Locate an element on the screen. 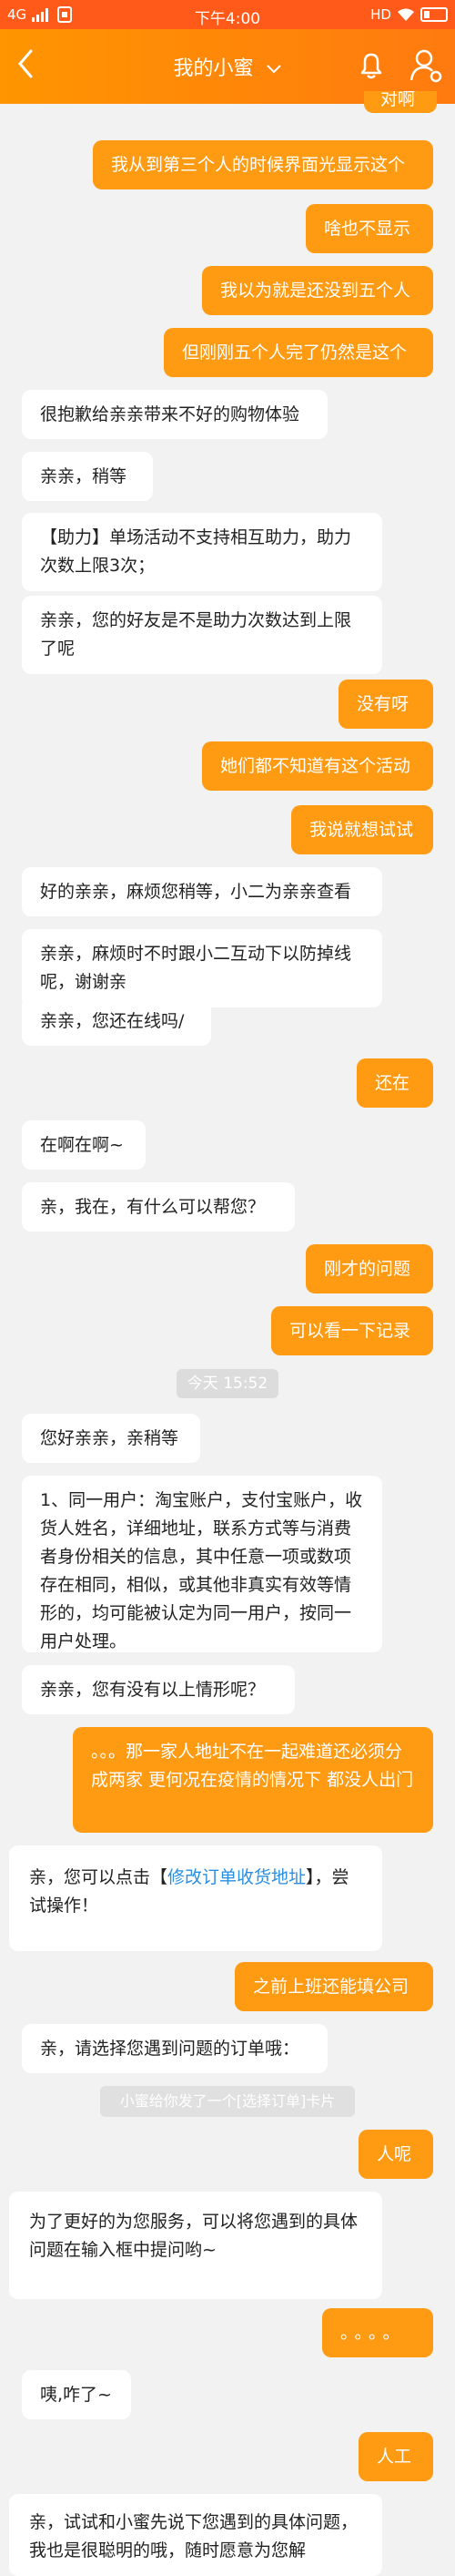  chat-bubble: 亲亲，稍等 is located at coordinates (88, 477).